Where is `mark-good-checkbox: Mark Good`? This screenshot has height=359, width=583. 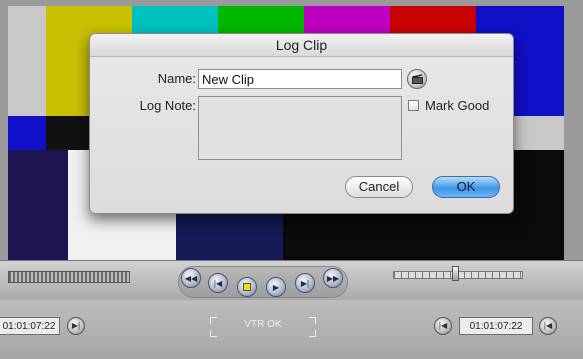 mark-good-checkbox: Mark Good is located at coordinates (448, 105).